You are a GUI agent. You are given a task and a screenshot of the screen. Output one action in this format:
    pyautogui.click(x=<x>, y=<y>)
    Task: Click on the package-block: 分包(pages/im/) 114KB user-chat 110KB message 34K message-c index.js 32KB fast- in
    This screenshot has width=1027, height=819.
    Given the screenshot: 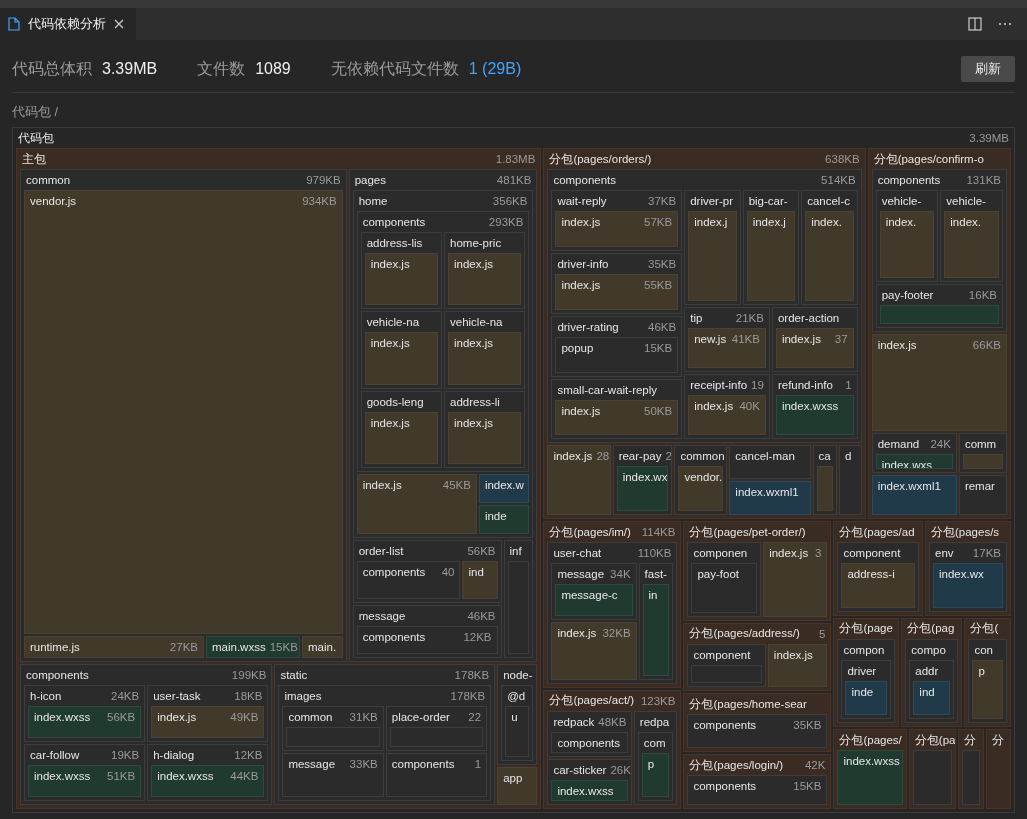 What is the action you would take?
    pyautogui.click(x=612, y=604)
    